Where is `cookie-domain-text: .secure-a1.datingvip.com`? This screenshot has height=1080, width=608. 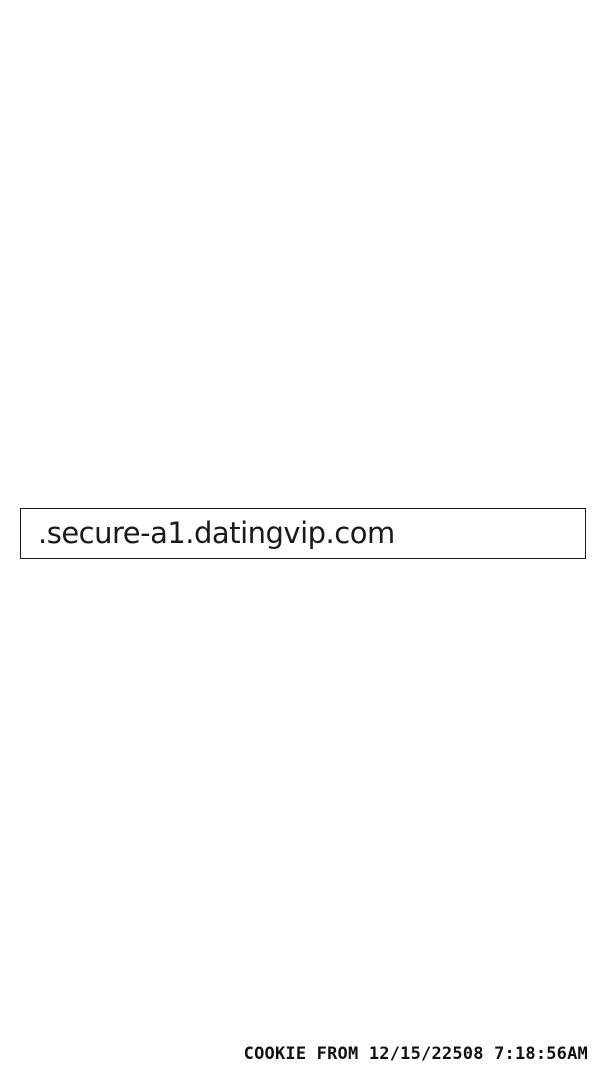
cookie-domain-text: .secure-a1.datingvip.com is located at coordinates (216, 533).